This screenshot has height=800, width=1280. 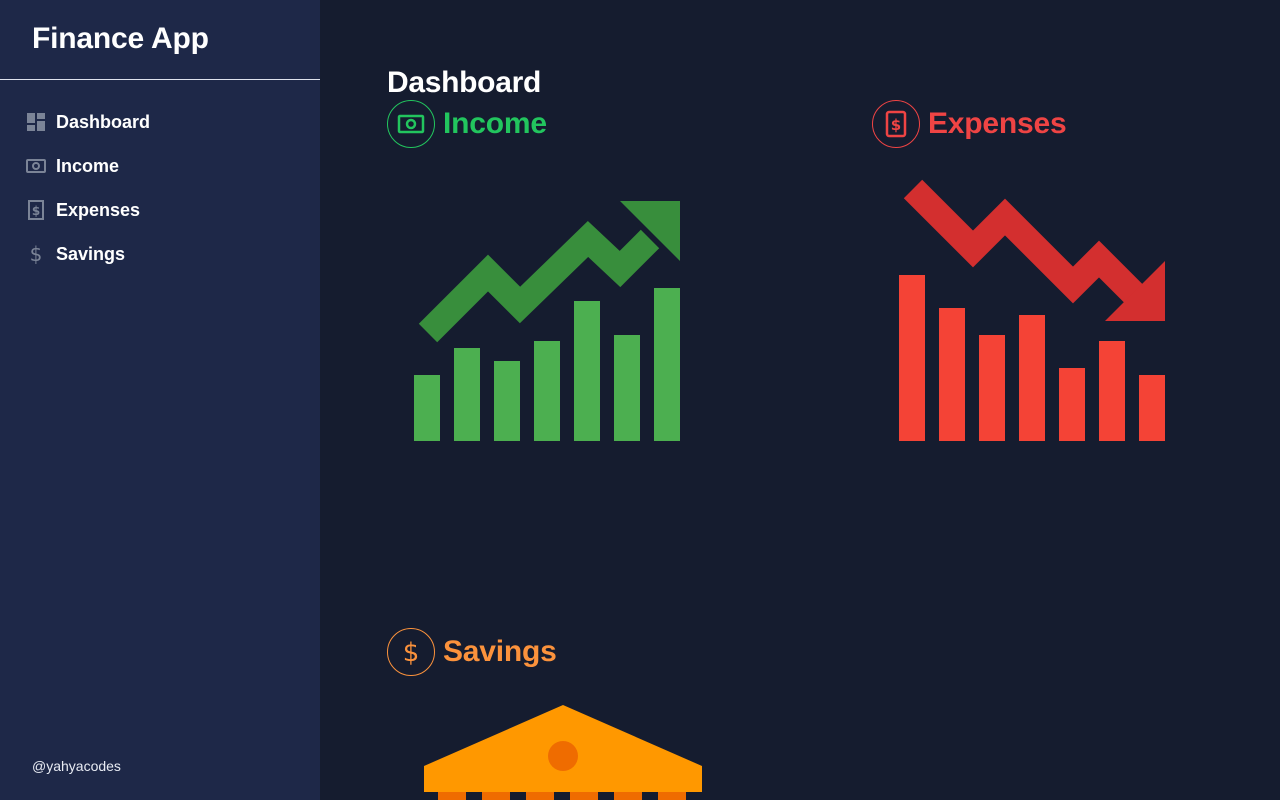 I want to click on sidebar-item-income: Income, so click(x=160, y=166).